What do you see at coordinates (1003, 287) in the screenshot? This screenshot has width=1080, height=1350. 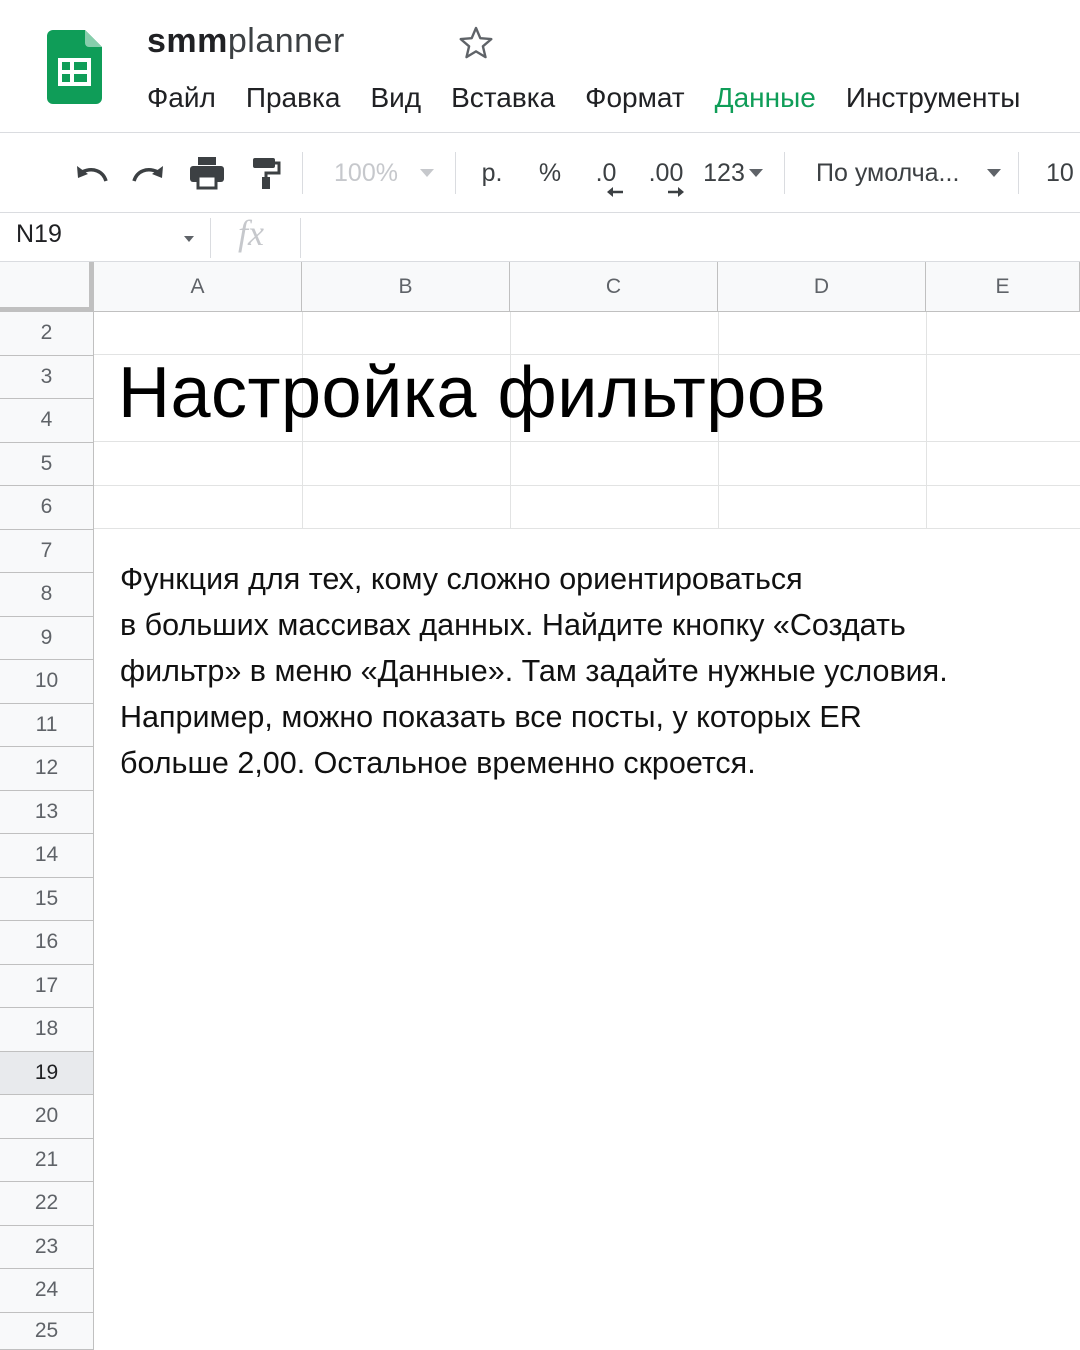 I see `column-header: E` at bounding box center [1003, 287].